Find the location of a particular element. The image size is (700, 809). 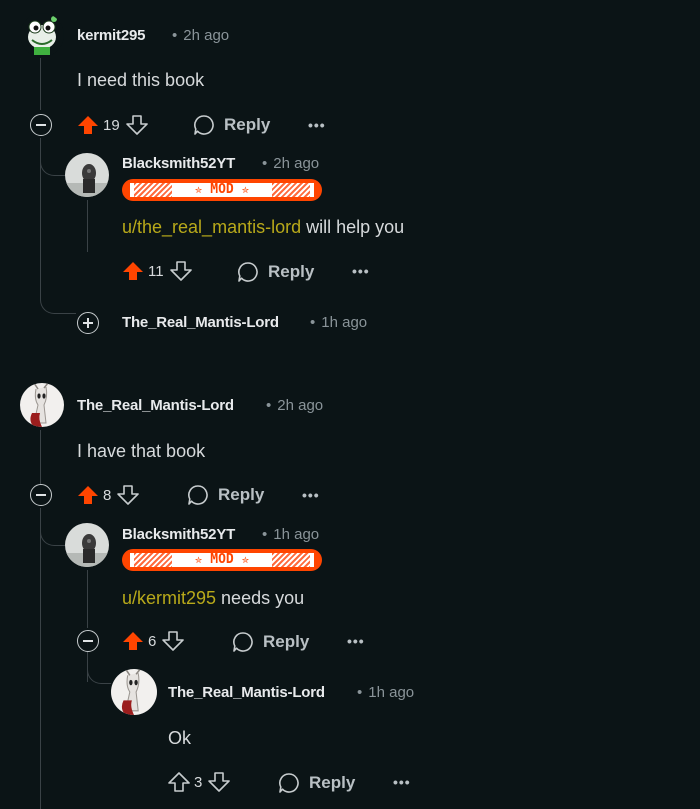

comment-body-text: needs you is located at coordinates (260, 598).